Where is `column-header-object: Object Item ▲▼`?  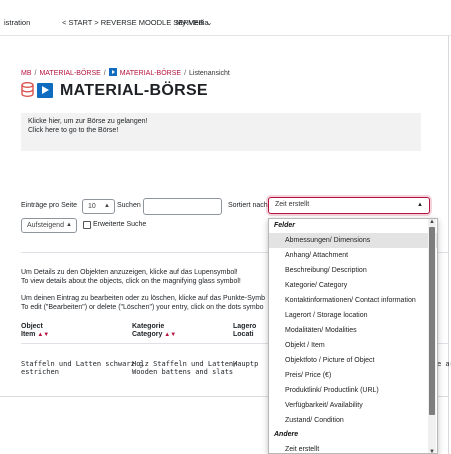
column-header-object: Object Item ▲▼ is located at coordinates (35, 331).